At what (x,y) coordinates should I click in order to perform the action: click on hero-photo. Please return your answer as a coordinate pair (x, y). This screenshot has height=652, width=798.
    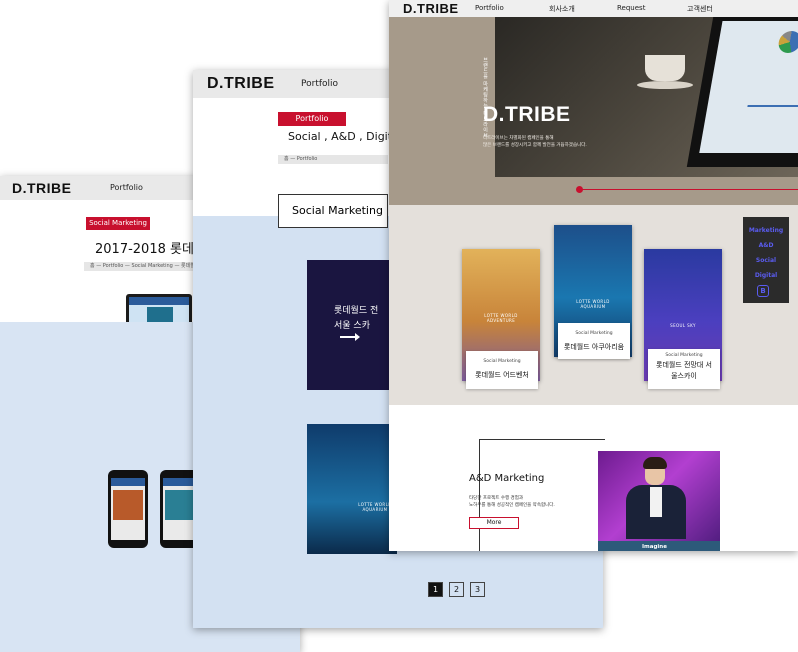
    Looking at the image, I should click on (646, 97).